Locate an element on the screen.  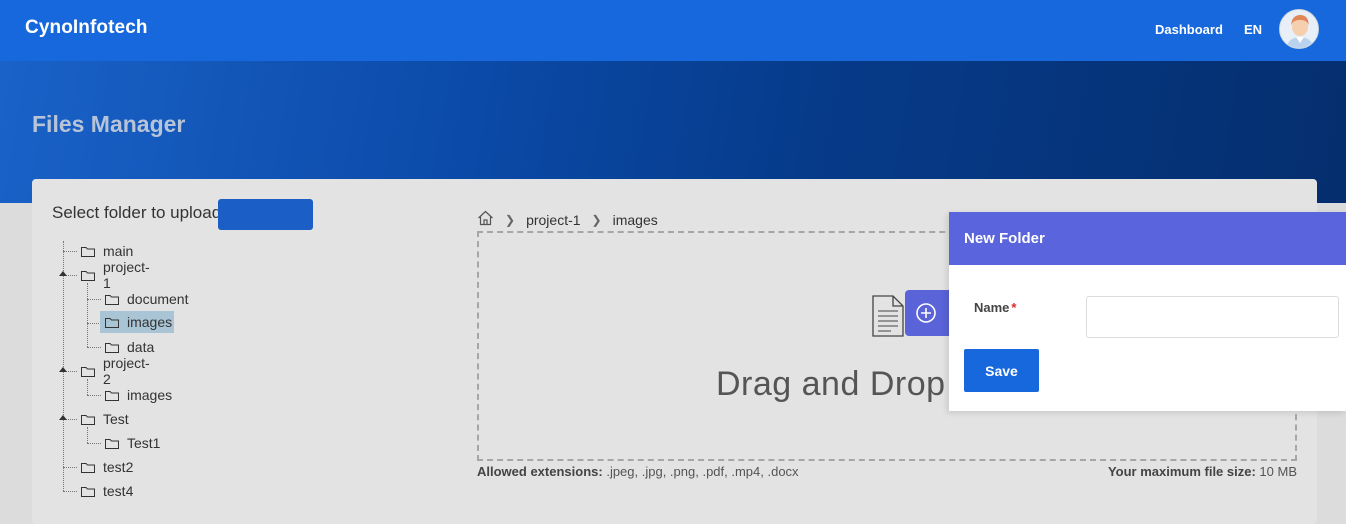
new-folder-modal: New Folder Name * Save is located at coordinates (1147, 311).